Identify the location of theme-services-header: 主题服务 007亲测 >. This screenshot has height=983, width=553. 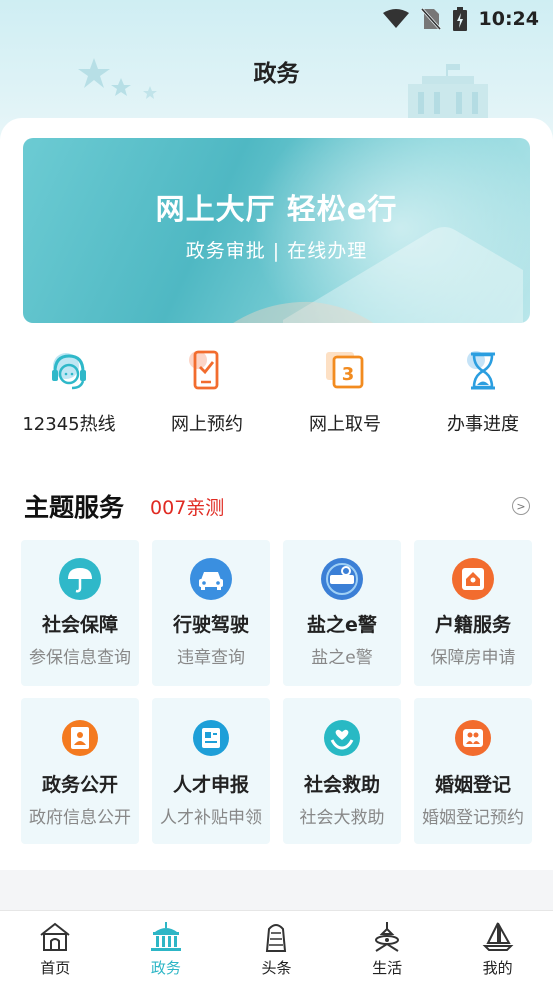
(277, 506).